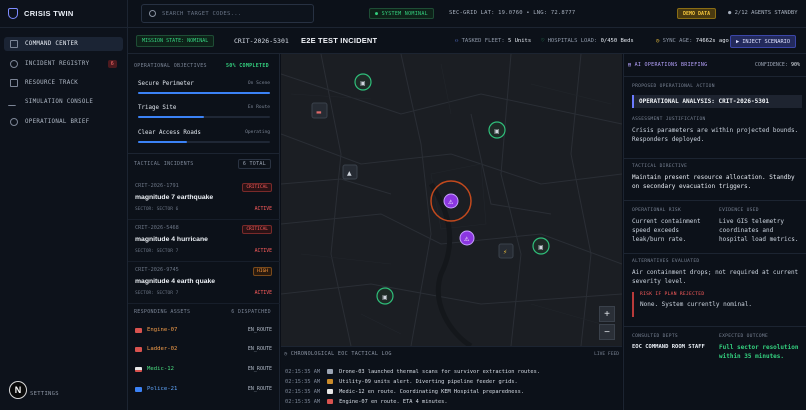  What do you see at coordinates (607, 314) in the screenshot?
I see `zoom-in-button: +` at bounding box center [607, 314].